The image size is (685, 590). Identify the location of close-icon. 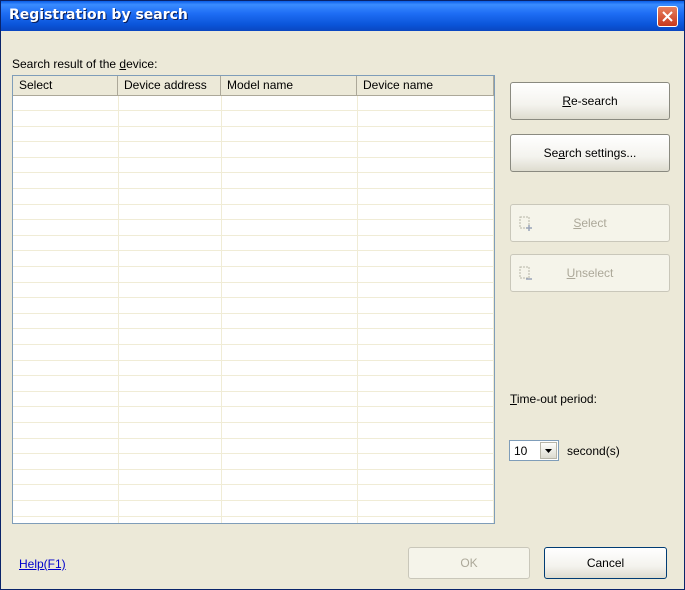
(667, 16).